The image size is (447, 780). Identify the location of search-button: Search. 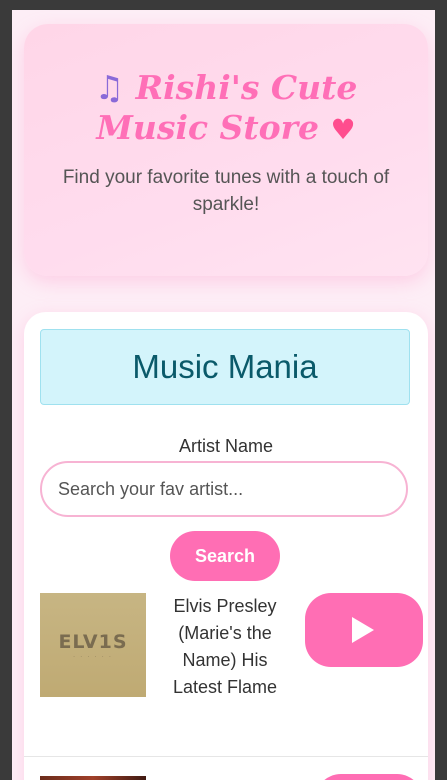
(225, 556).